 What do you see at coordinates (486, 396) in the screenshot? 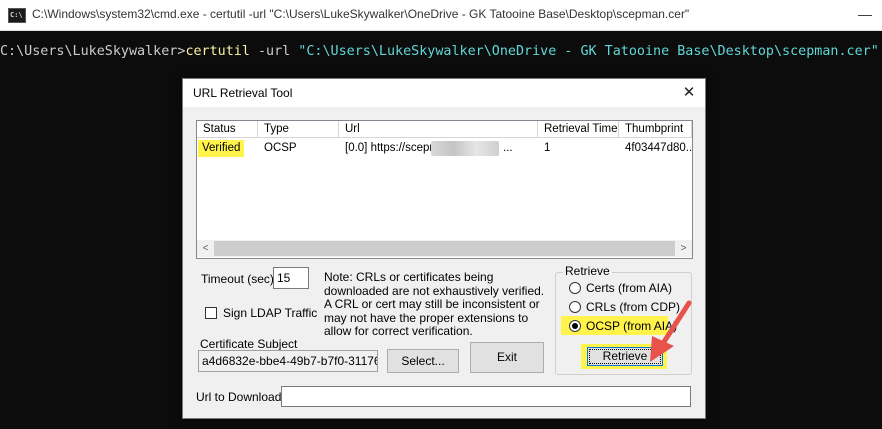
I see `url-to-download-input` at bounding box center [486, 396].